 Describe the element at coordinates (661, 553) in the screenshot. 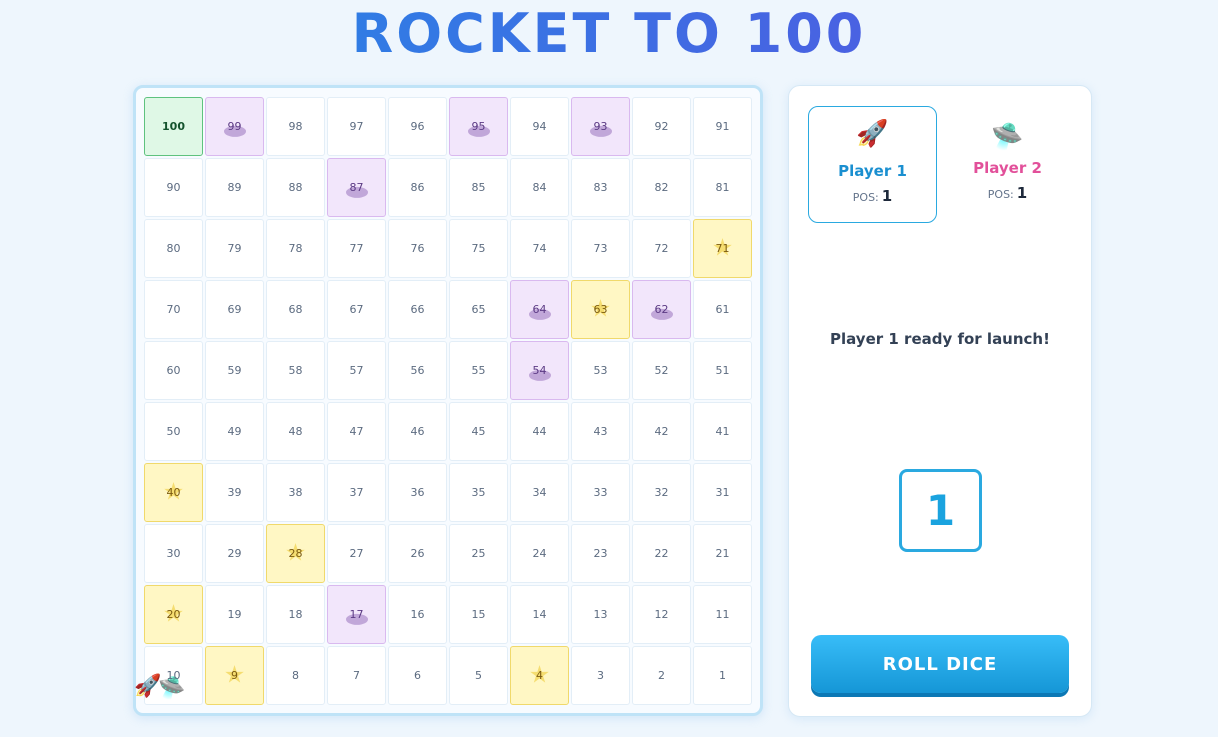

I see `board-cell-22: 22` at that location.